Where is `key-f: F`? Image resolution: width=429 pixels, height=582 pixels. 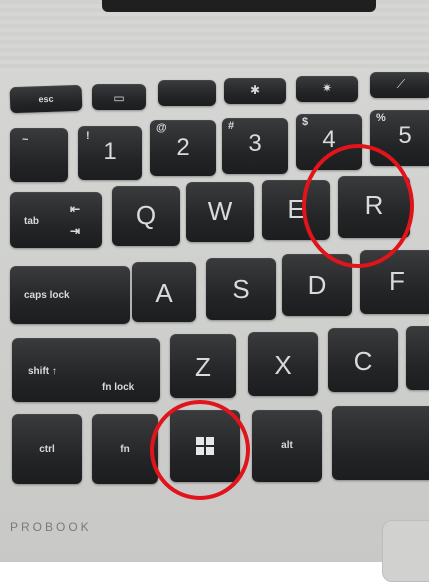 key-f: F is located at coordinates (394, 282).